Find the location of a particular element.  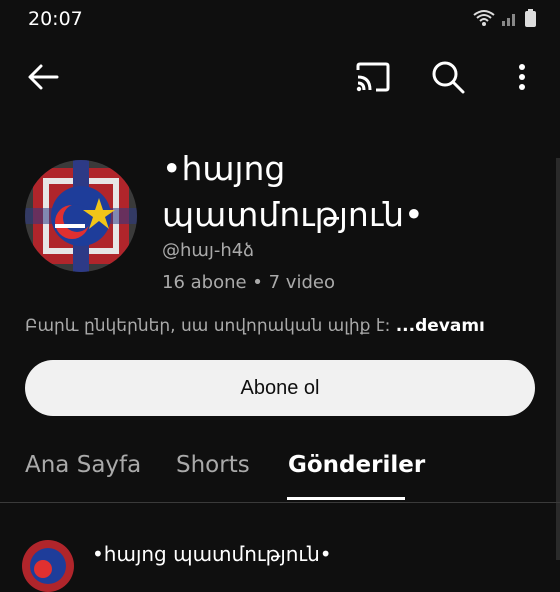

arrow-left-icon is located at coordinates (43, 77).